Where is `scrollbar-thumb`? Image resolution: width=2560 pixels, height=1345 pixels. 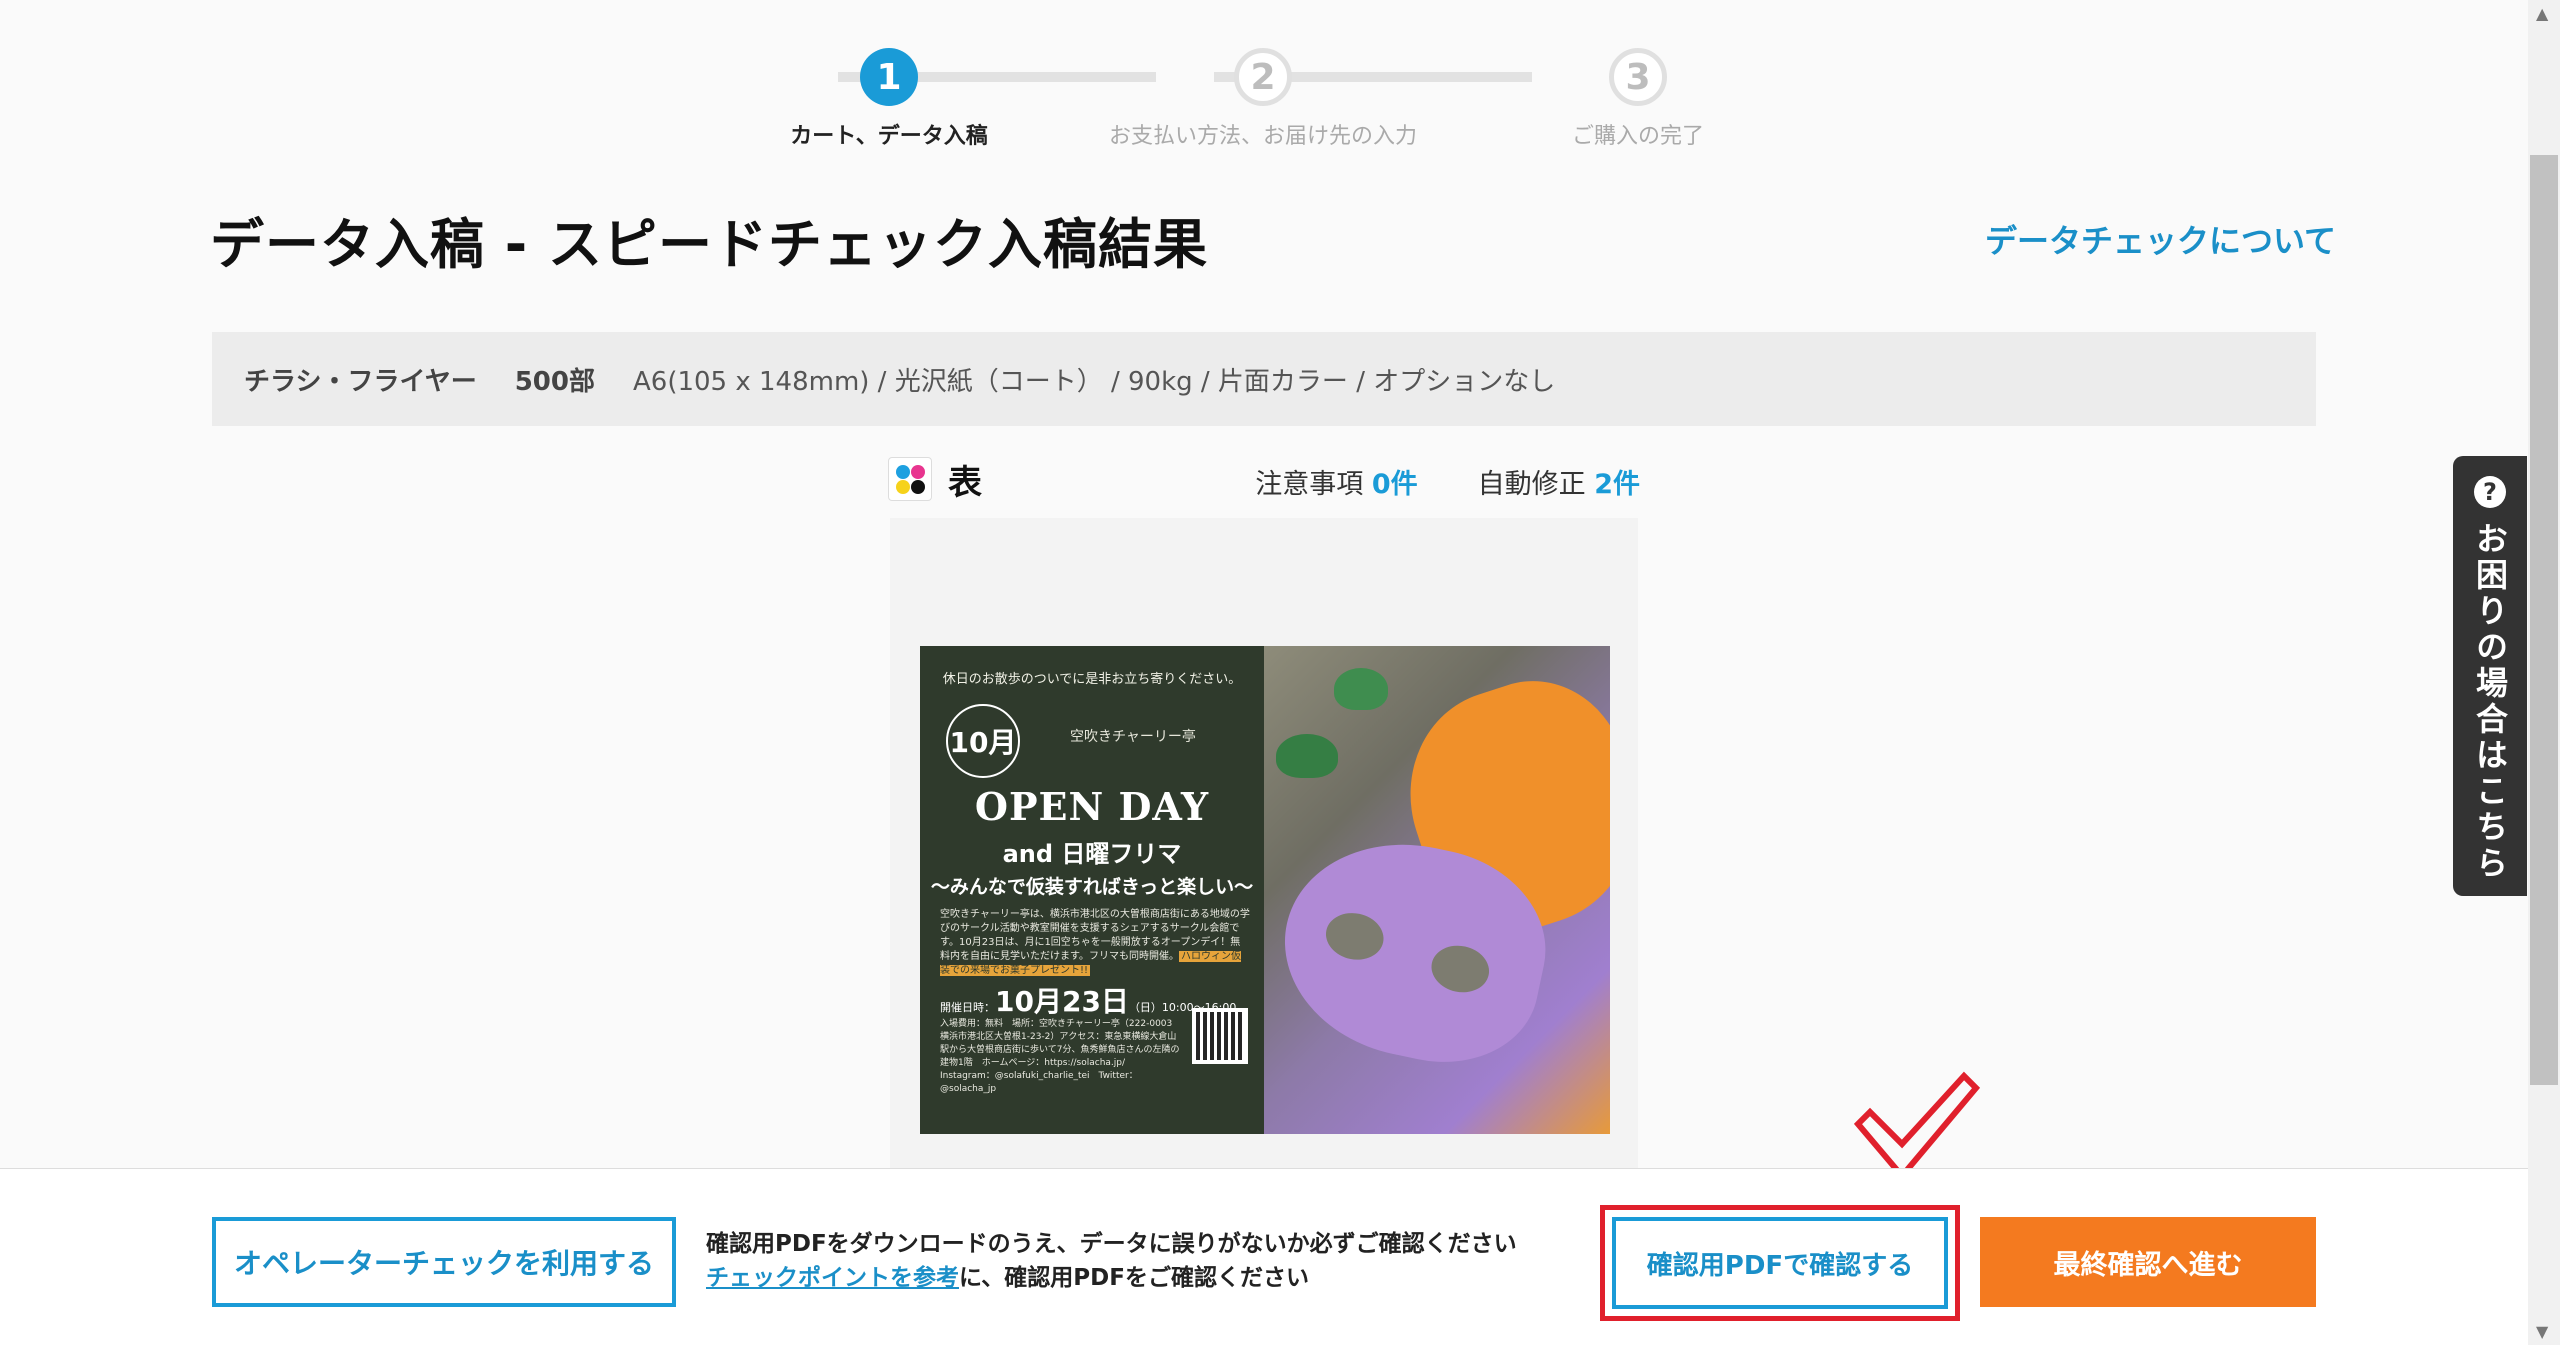 scrollbar-thumb is located at coordinates (2544, 620).